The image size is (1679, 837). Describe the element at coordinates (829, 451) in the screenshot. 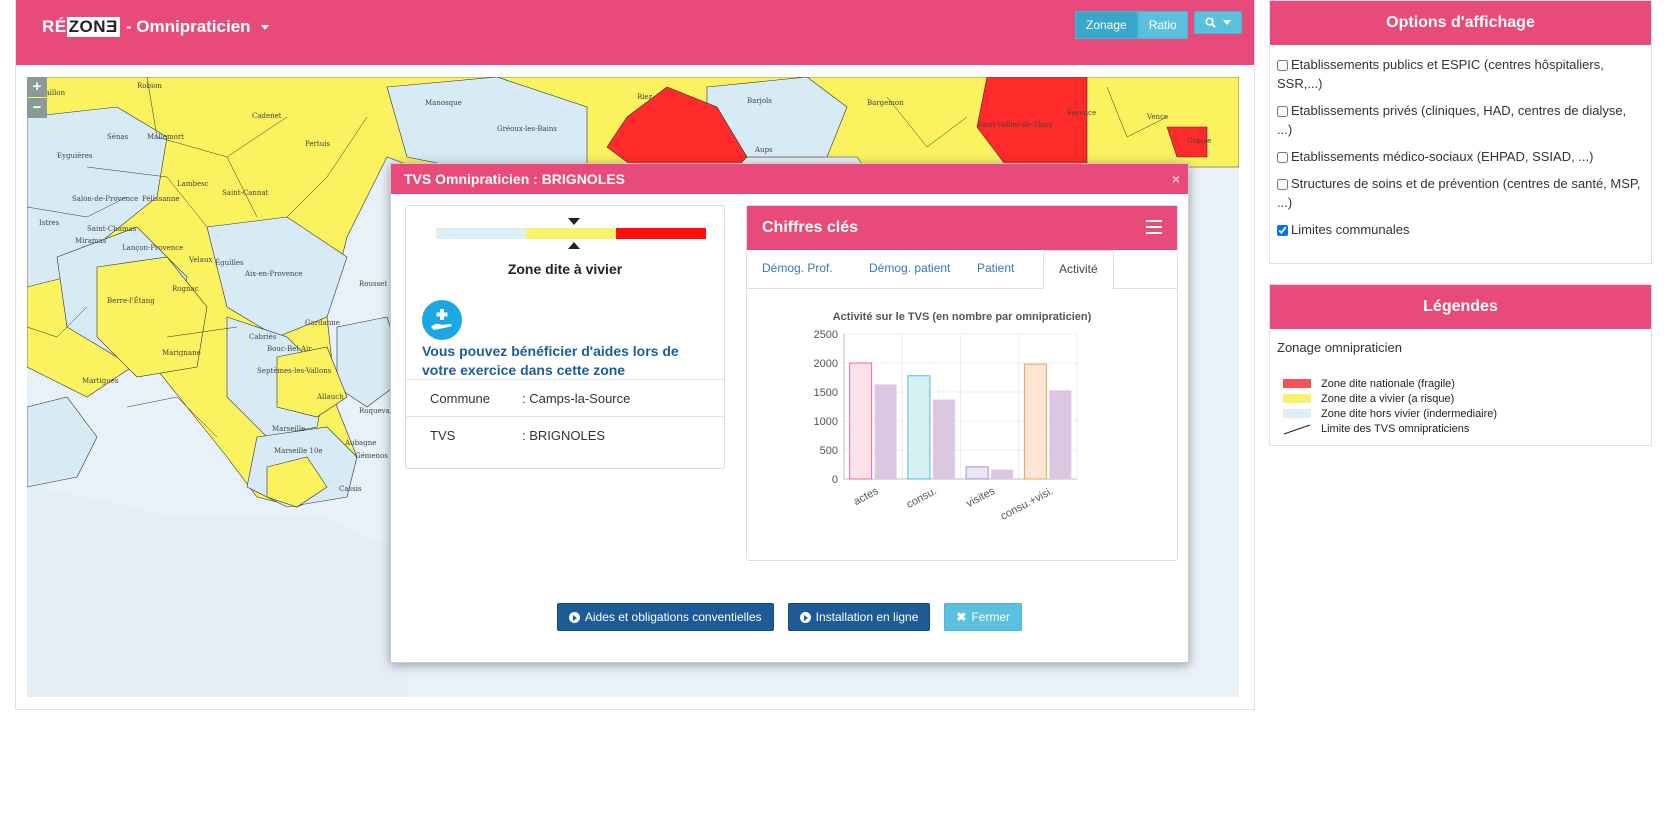

I see `y-tick-label: 500` at that location.